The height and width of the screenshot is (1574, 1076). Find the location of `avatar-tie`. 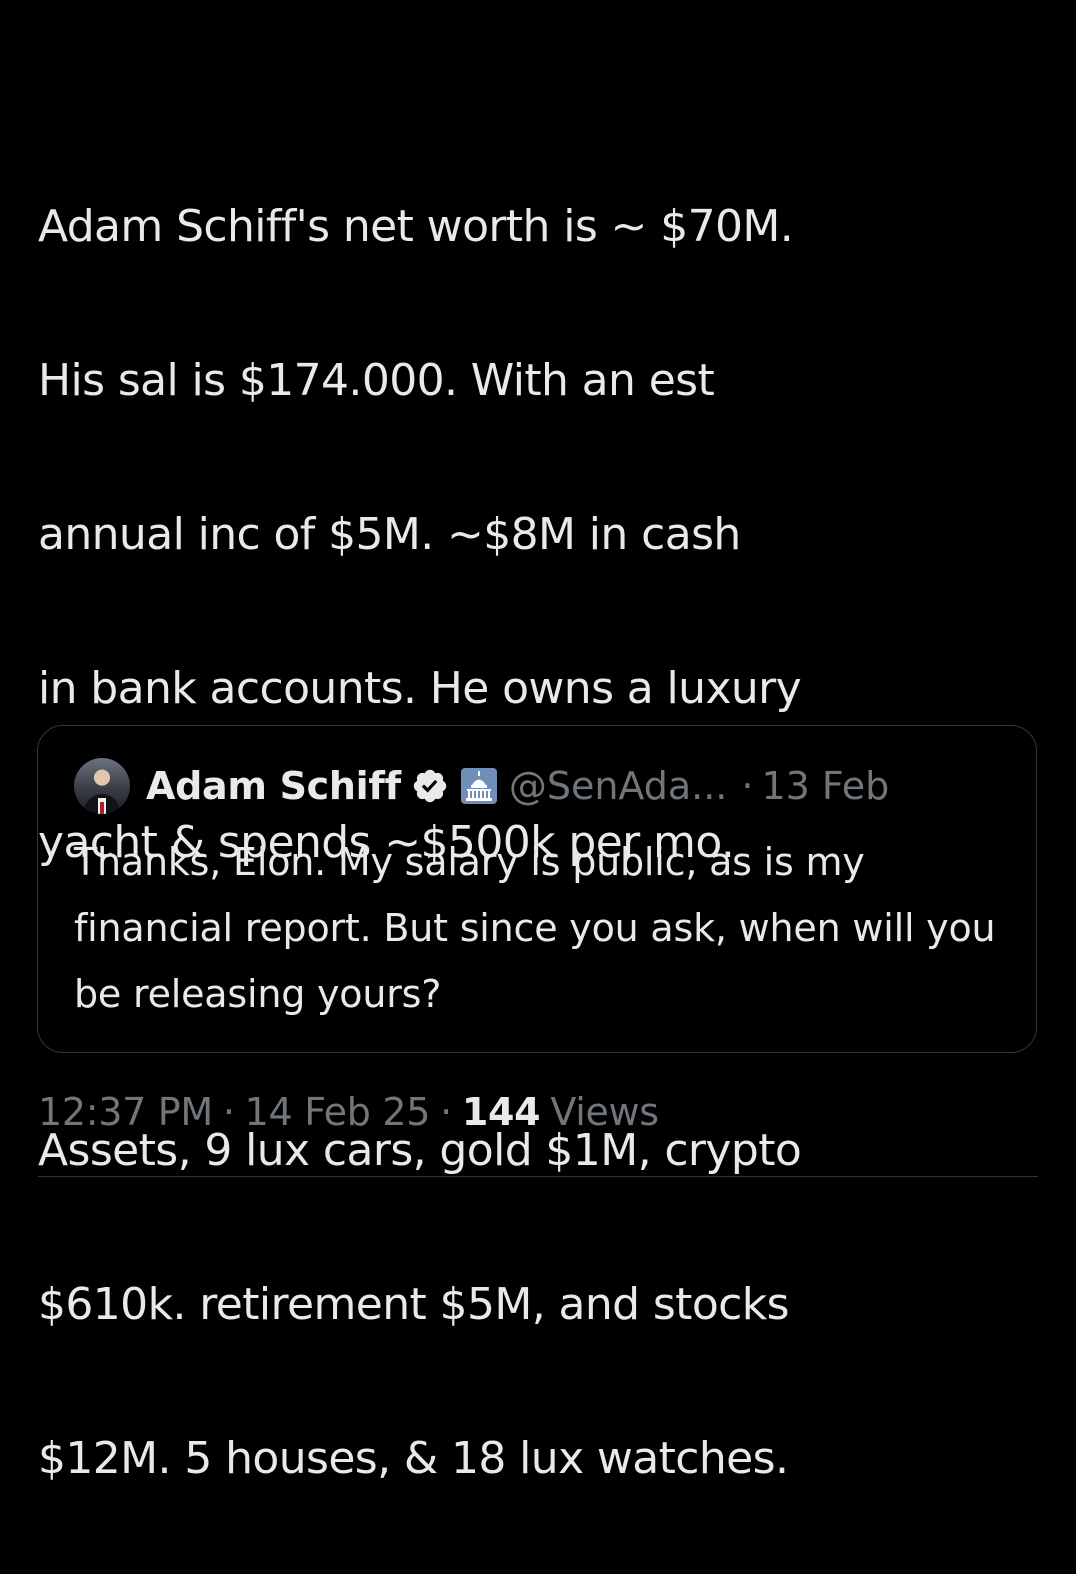

avatar-tie is located at coordinates (102, 808).